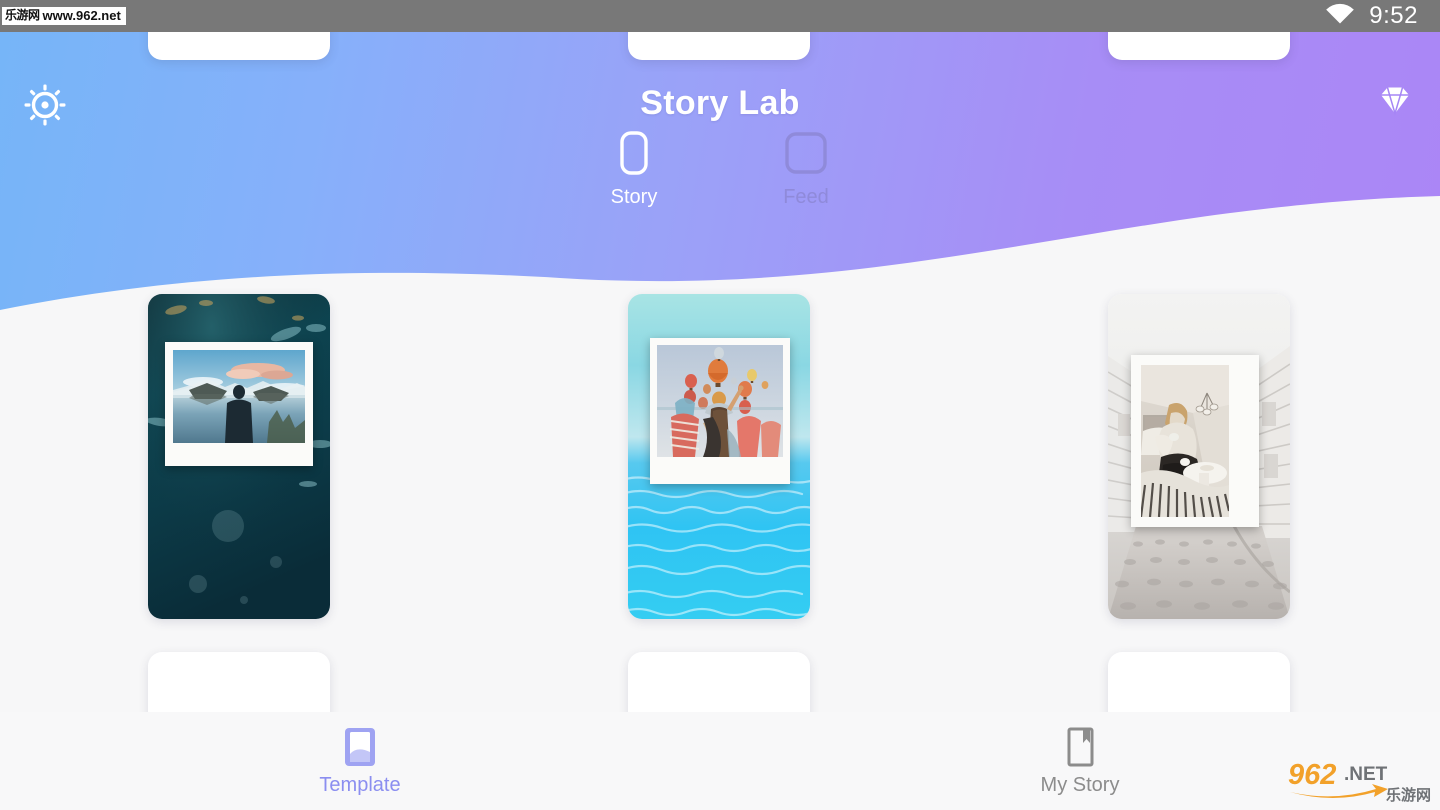  Describe the element at coordinates (1340, 16) in the screenshot. I see `wifi-icon` at that location.